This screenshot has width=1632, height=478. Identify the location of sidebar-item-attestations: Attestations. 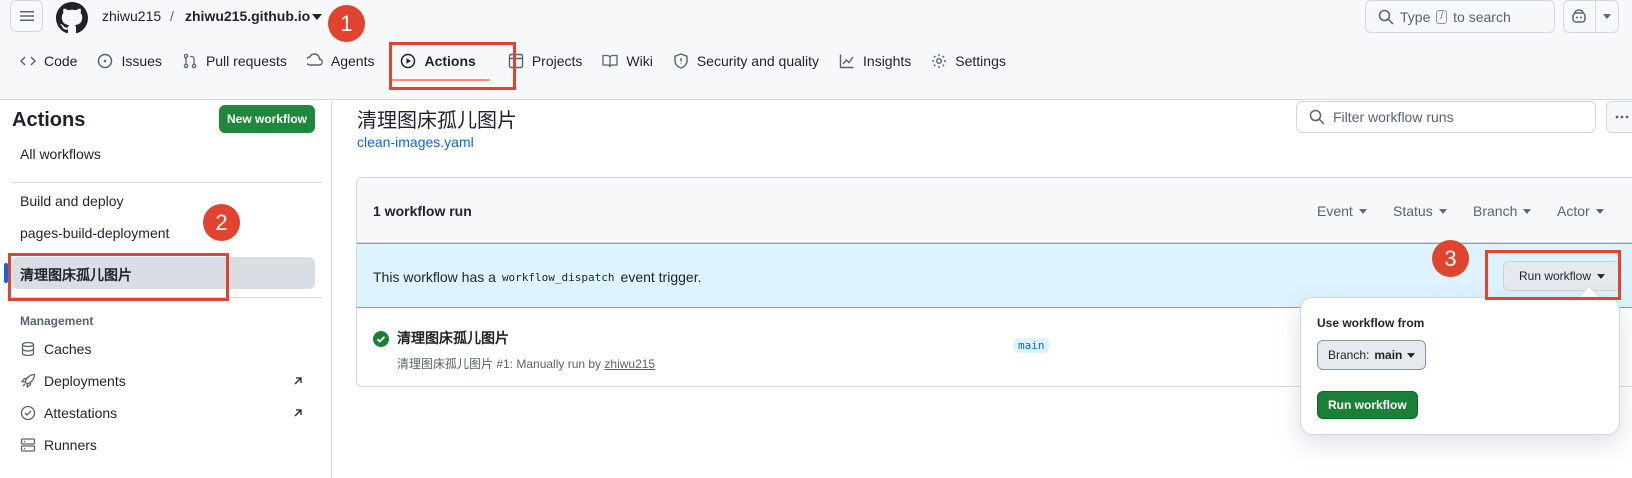
(68, 413).